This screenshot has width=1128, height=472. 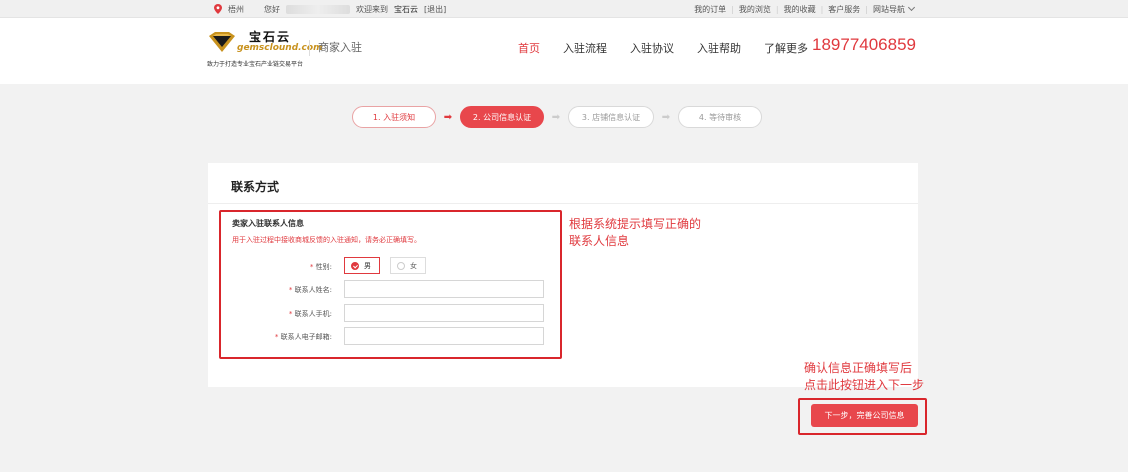 I want to click on nav-home: 首页, so click(x=529, y=48).